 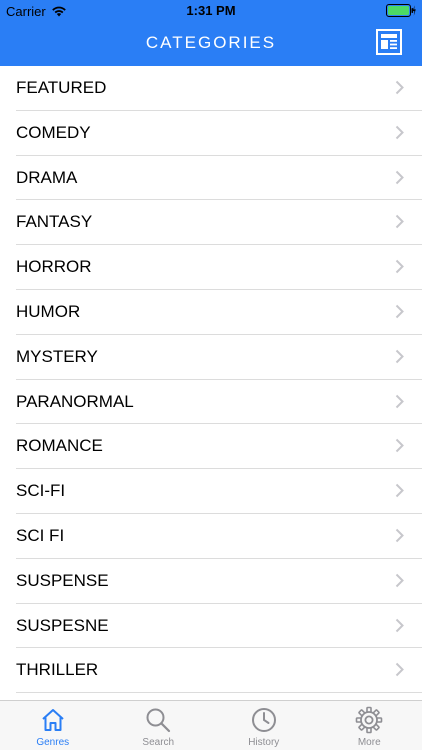 I want to click on category-row: SUSPENSE, so click(x=211, y=581).